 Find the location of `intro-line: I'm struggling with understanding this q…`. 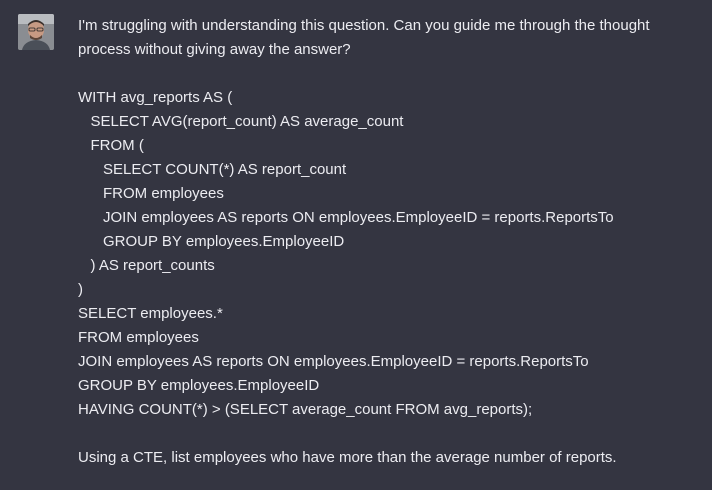

intro-line: I'm struggling with understanding this q… is located at coordinates (364, 25).